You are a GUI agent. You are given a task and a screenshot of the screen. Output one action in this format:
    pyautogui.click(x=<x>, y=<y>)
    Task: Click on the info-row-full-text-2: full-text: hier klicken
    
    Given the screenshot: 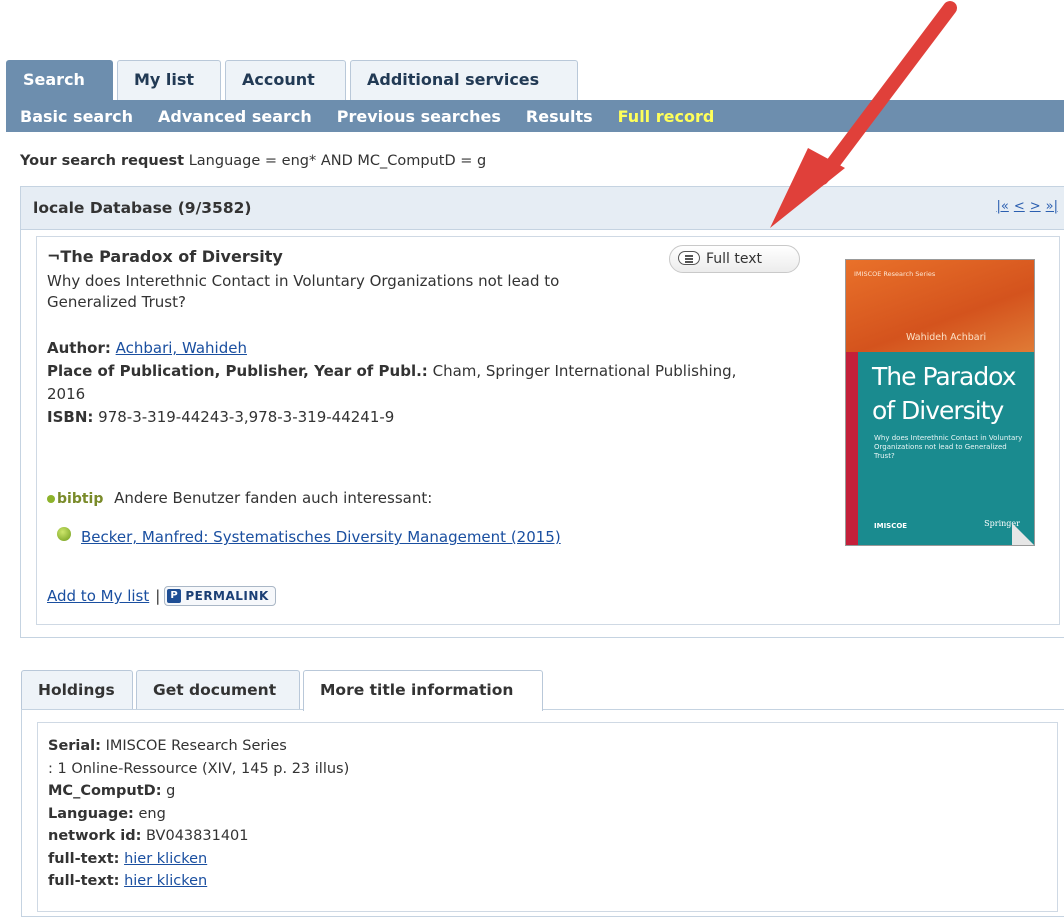 What is the action you would take?
    pyautogui.click(x=128, y=881)
    